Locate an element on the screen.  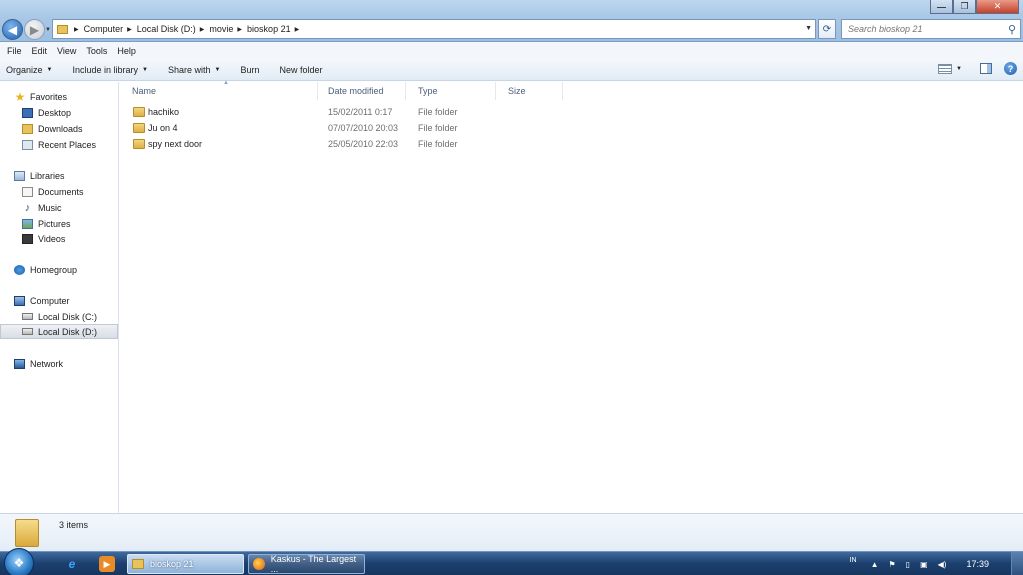
table-row: Ju on 4 07/07/2010 20:03 File folder is located at coordinates (420, 128).